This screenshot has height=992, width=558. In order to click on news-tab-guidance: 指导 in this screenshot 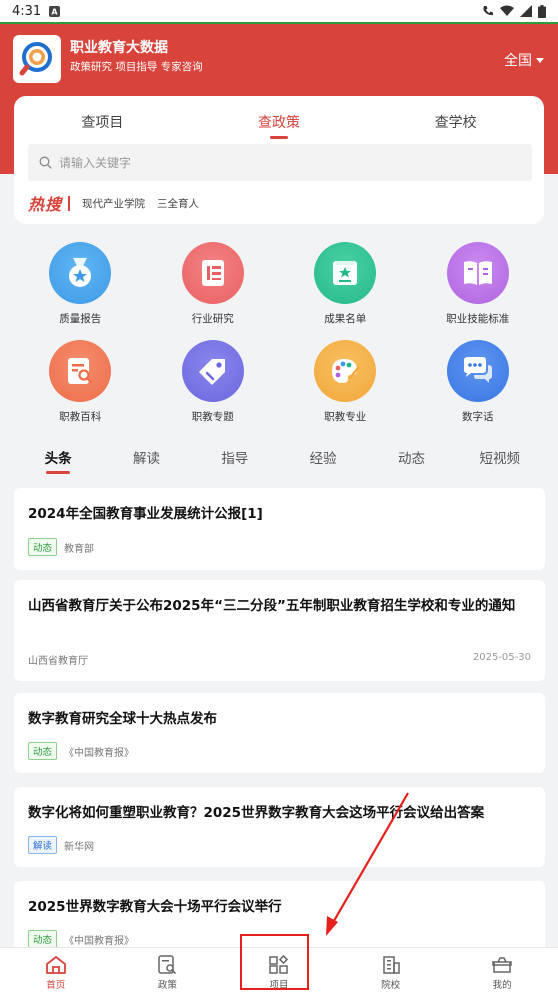, I will do `click(235, 460)`.